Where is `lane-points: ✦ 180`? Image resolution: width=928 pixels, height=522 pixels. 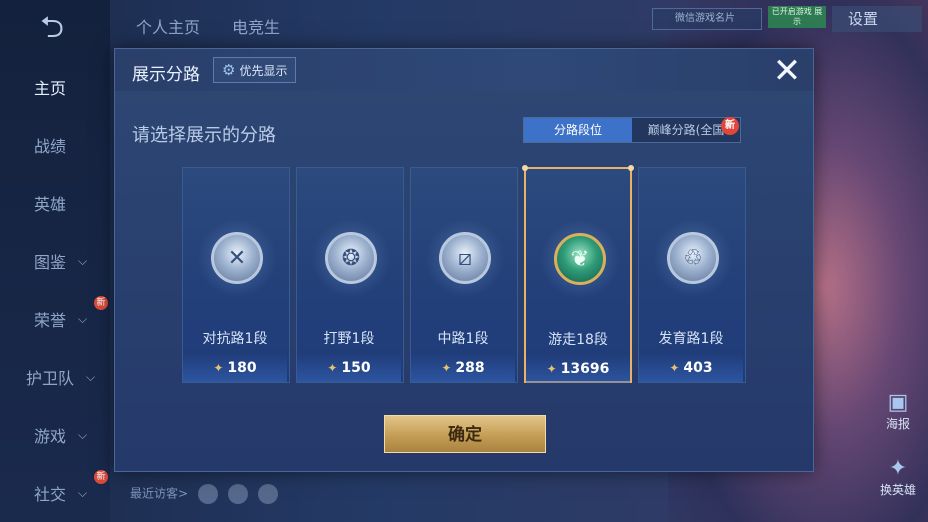 lane-points: ✦ 180 is located at coordinates (235, 368).